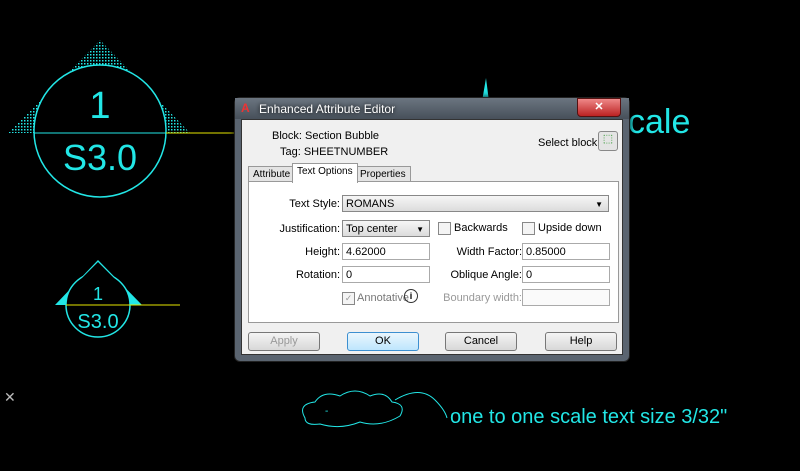  Describe the element at coordinates (432, 108) in the screenshot. I see `title-bar: A Enhanced Attribute Editor ✕` at that location.